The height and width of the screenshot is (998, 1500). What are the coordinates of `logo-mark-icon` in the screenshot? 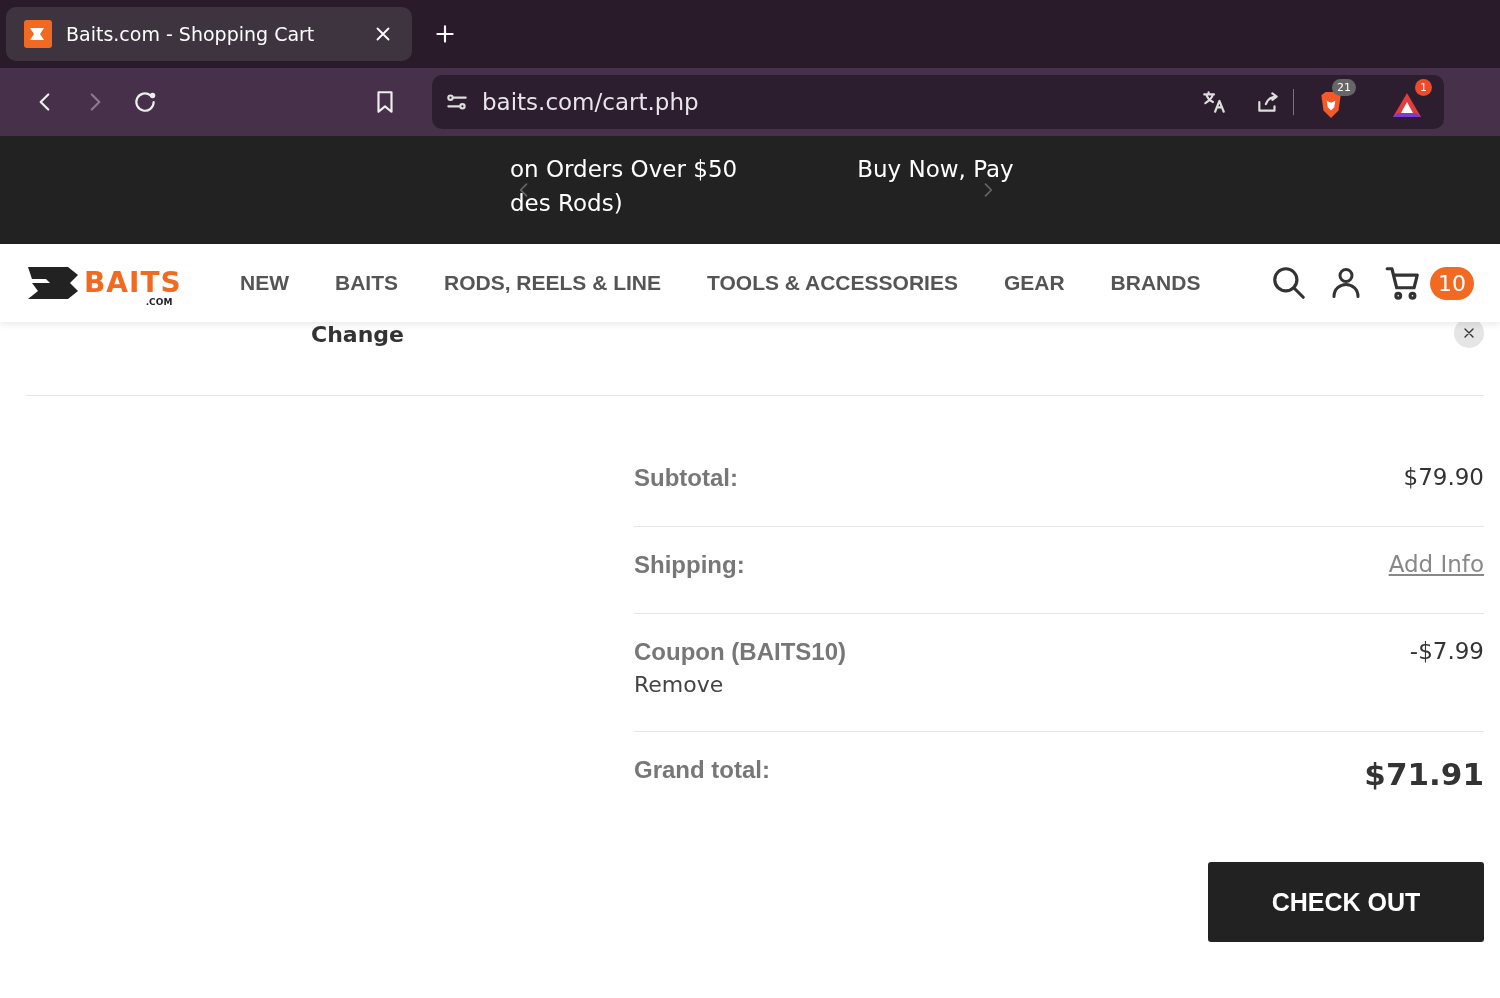 It's located at (53, 283).